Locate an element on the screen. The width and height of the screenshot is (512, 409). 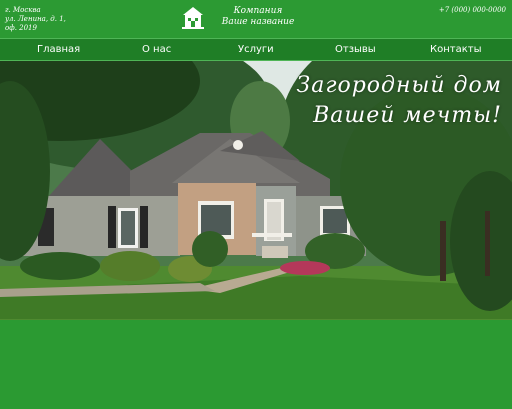
hero-slogan-line-1: Загородный дом is located at coordinates (399, 85).